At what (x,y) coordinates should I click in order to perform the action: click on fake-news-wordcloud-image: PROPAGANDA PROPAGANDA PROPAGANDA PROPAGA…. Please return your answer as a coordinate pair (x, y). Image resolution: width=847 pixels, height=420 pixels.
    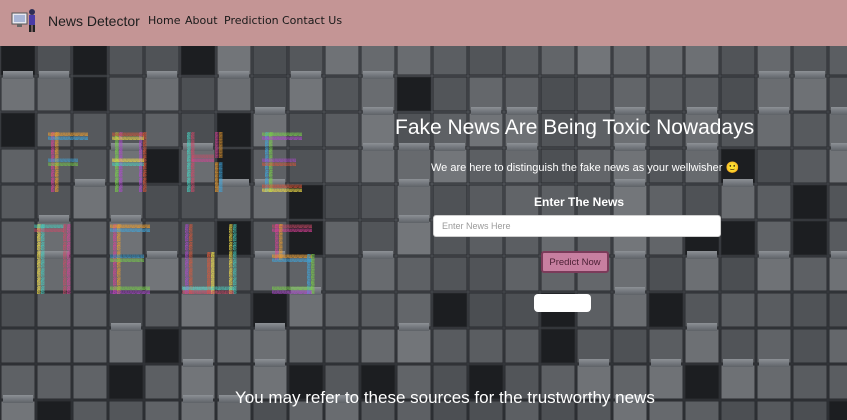
    Looking at the image, I should click on (174, 213).